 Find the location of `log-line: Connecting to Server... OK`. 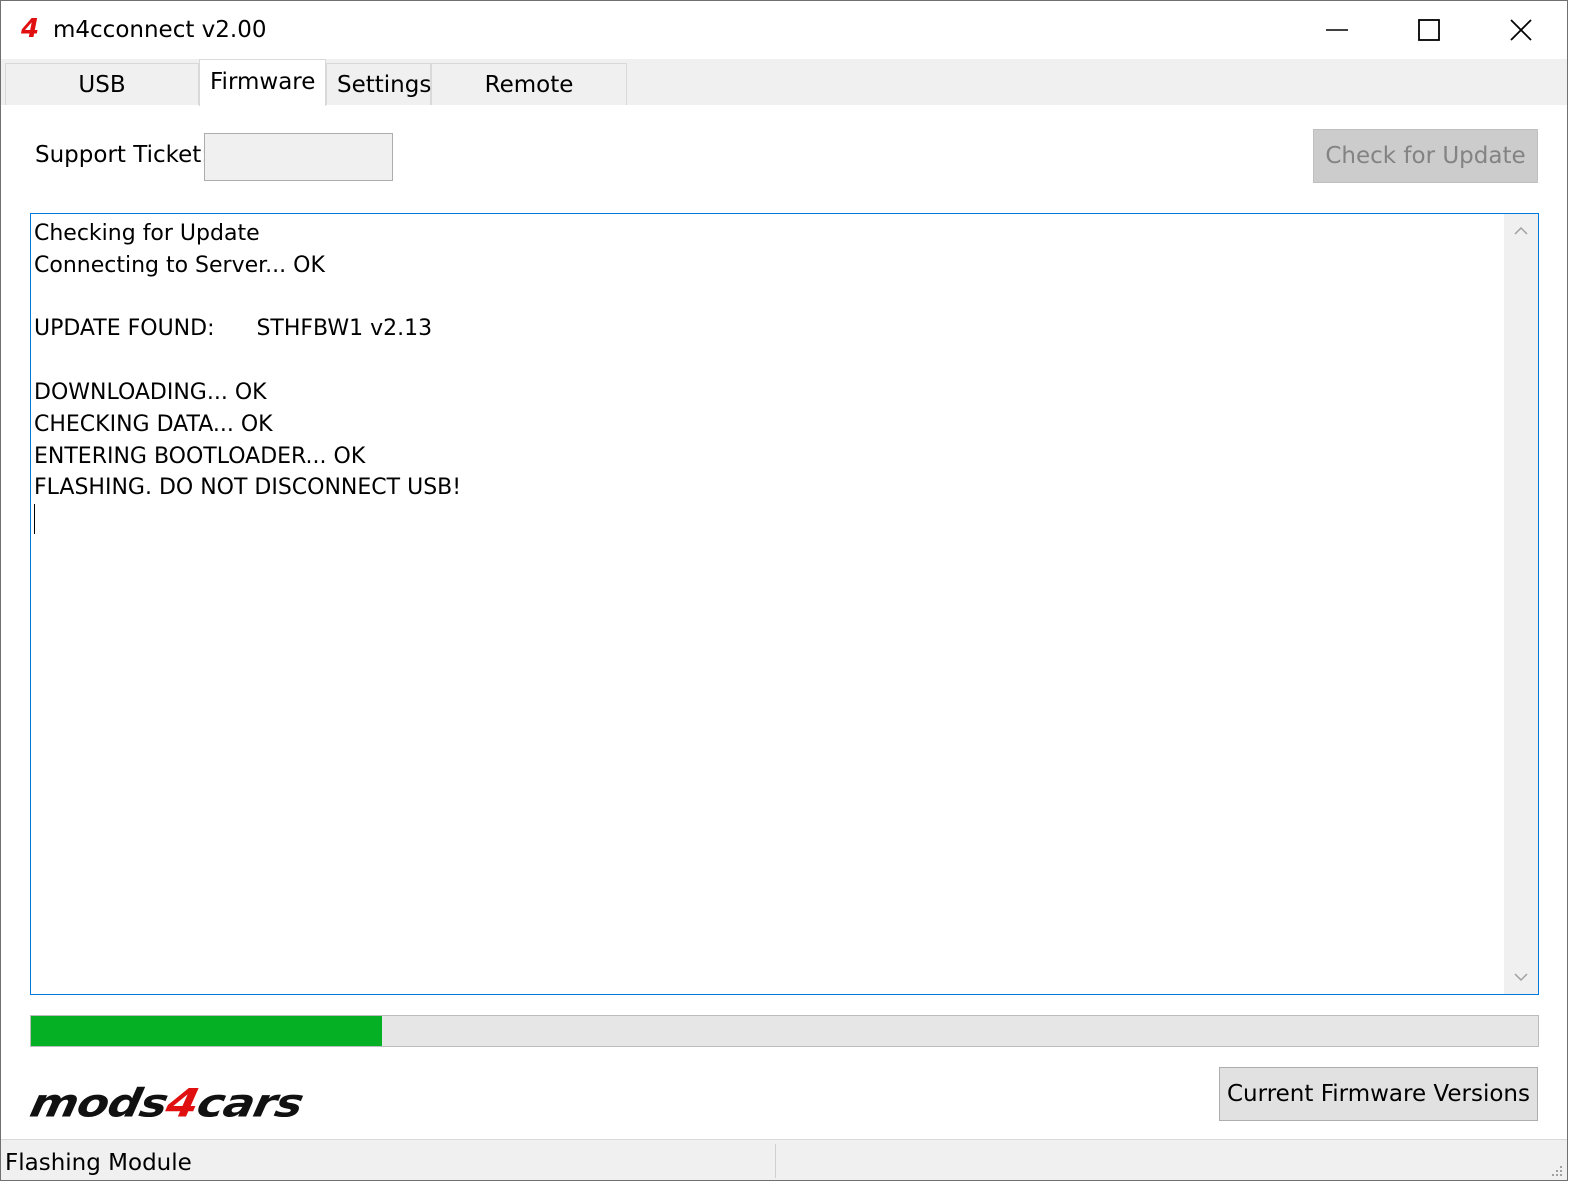

log-line: Connecting to Server... OK is located at coordinates (179, 265).